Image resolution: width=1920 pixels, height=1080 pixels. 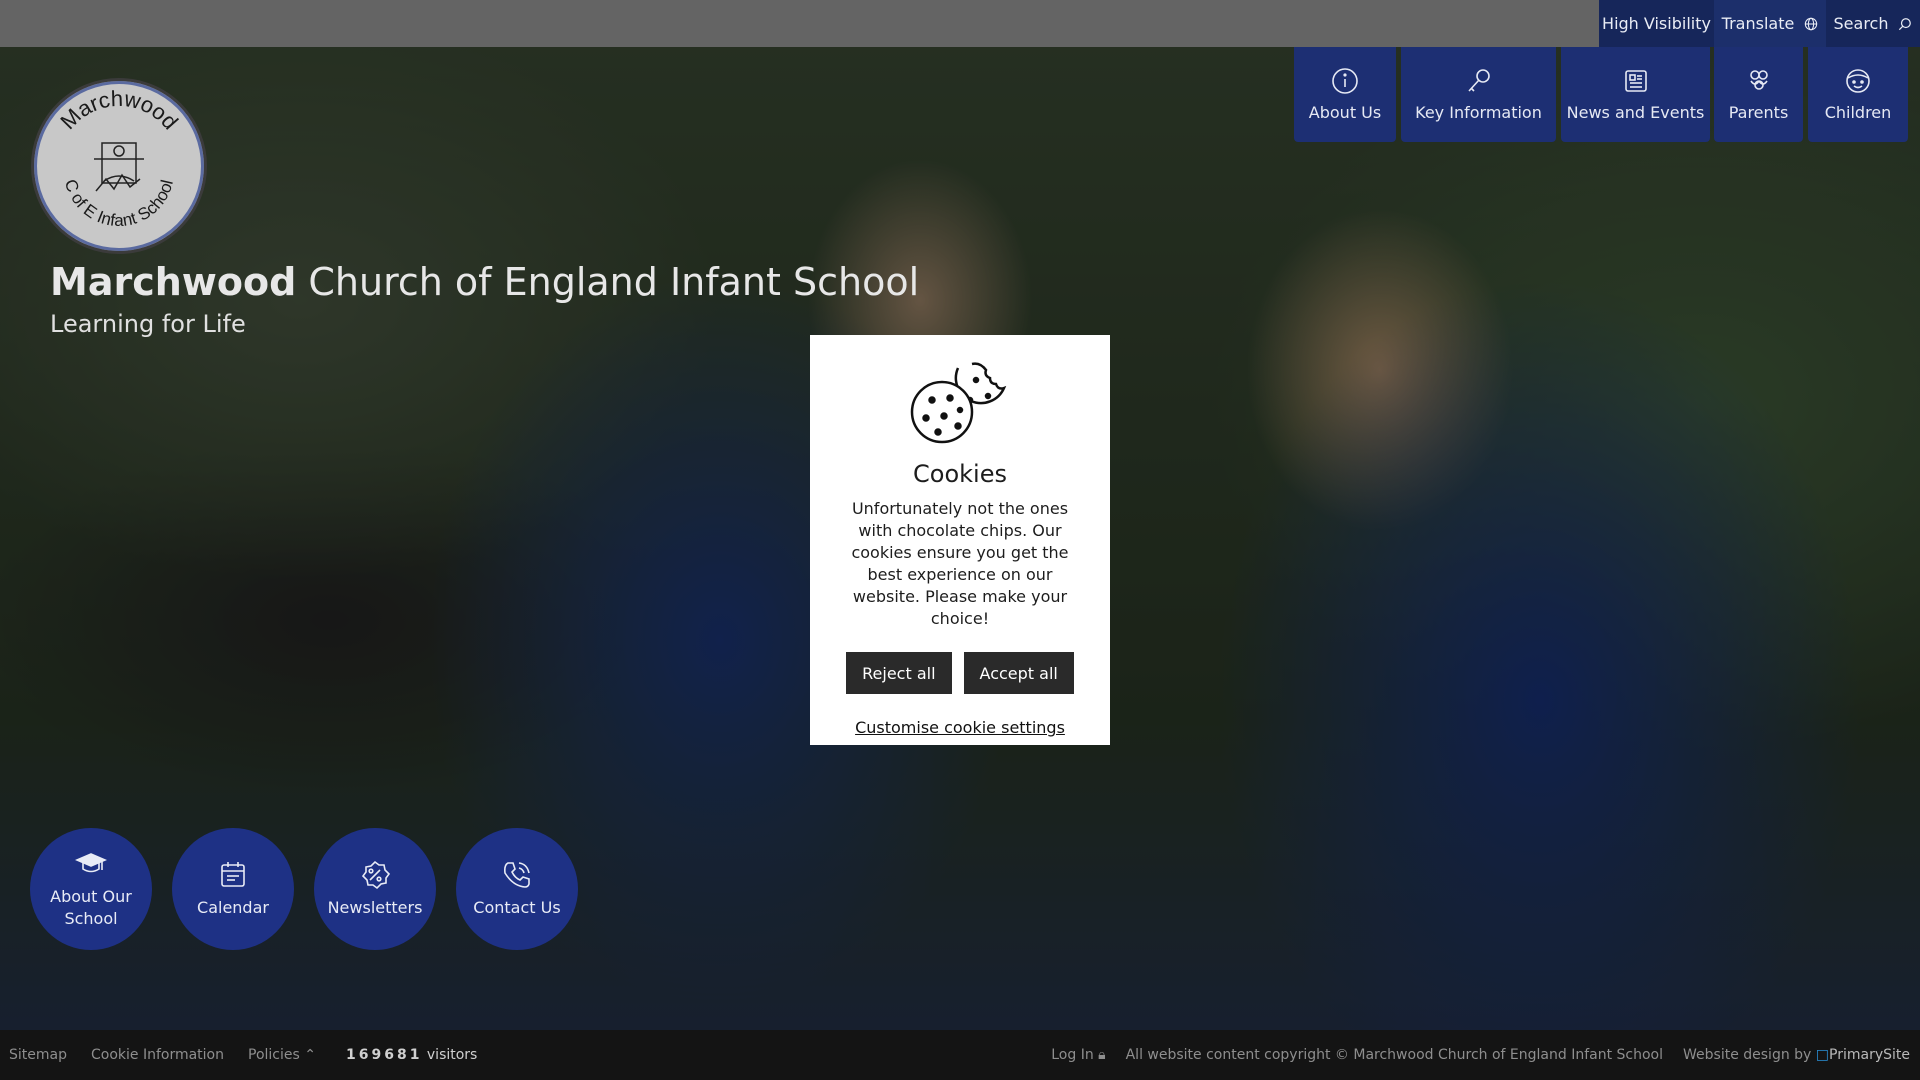 What do you see at coordinates (1822, 1055) in the screenshot?
I see `primarysite-icon: □` at bounding box center [1822, 1055].